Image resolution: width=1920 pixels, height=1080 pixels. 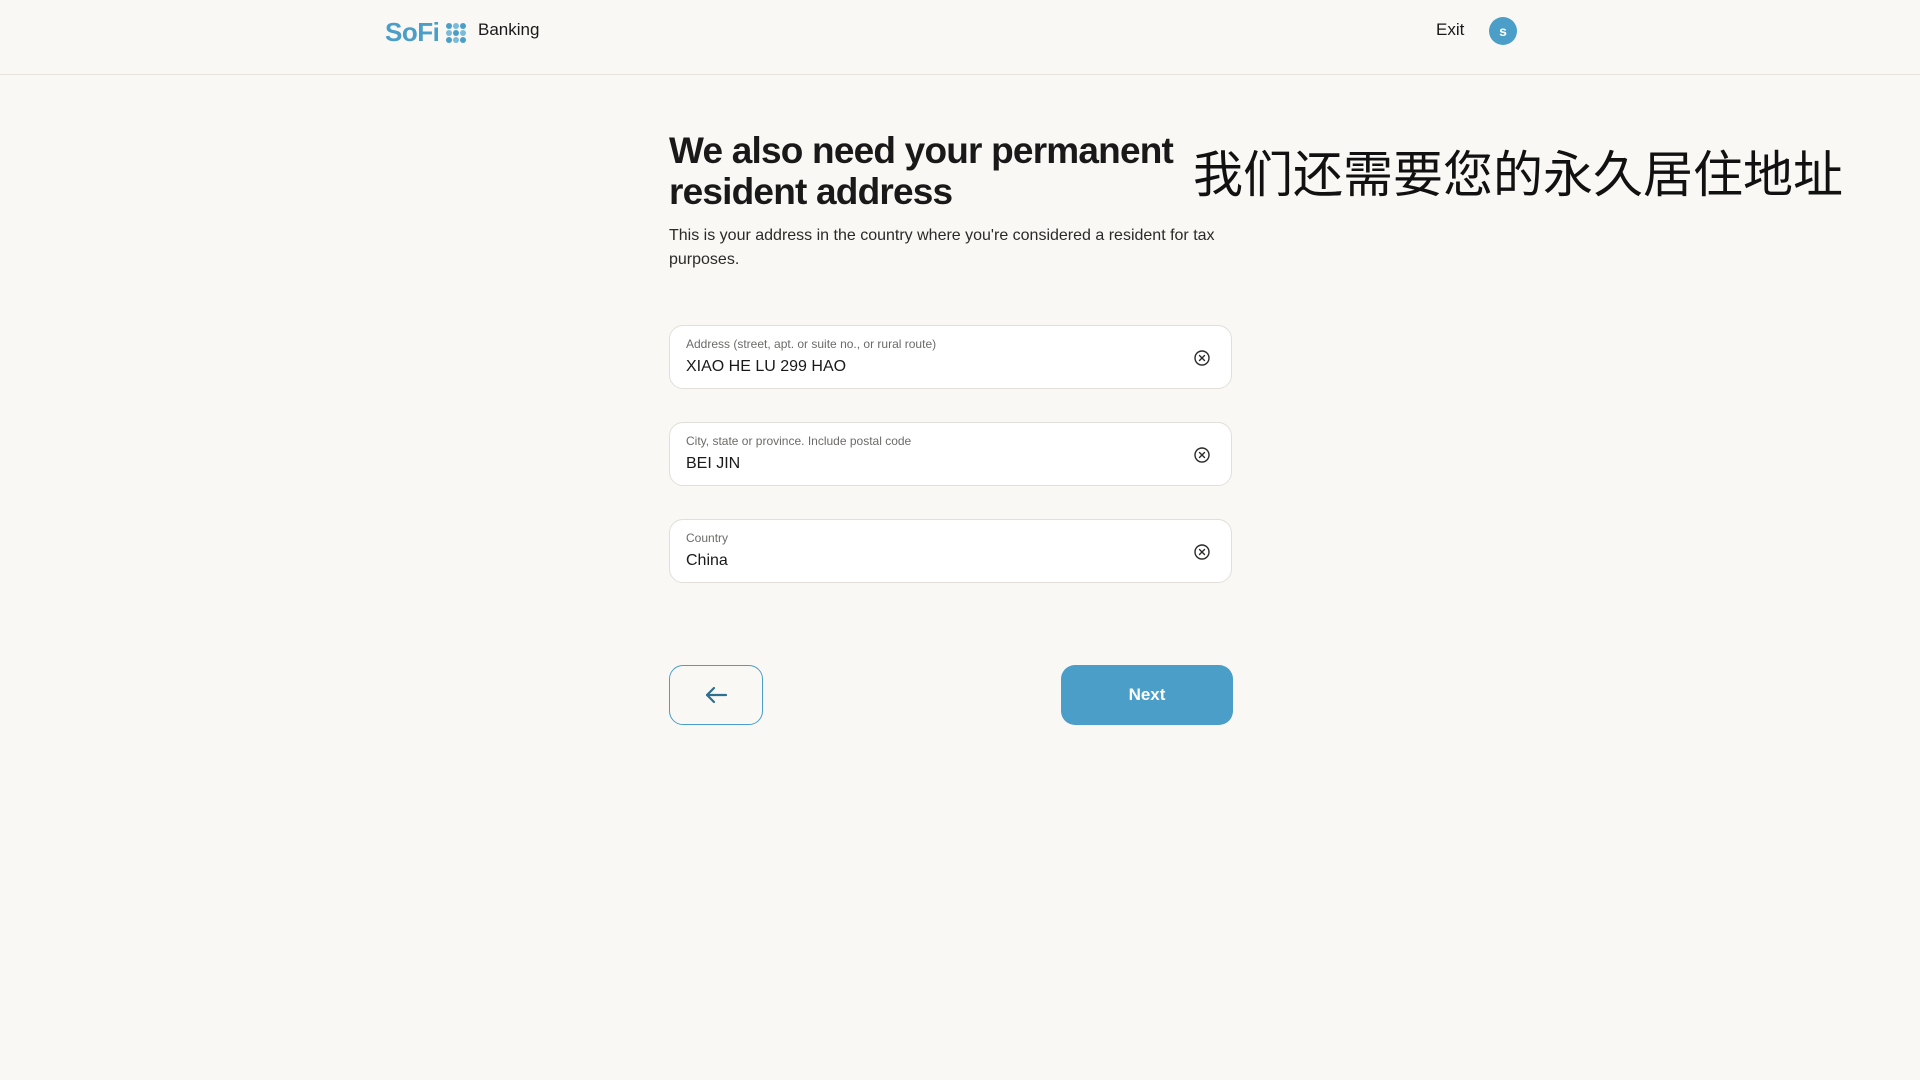 What do you see at coordinates (926, 561) in the screenshot?
I see `country-input` at bounding box center [926, 561].